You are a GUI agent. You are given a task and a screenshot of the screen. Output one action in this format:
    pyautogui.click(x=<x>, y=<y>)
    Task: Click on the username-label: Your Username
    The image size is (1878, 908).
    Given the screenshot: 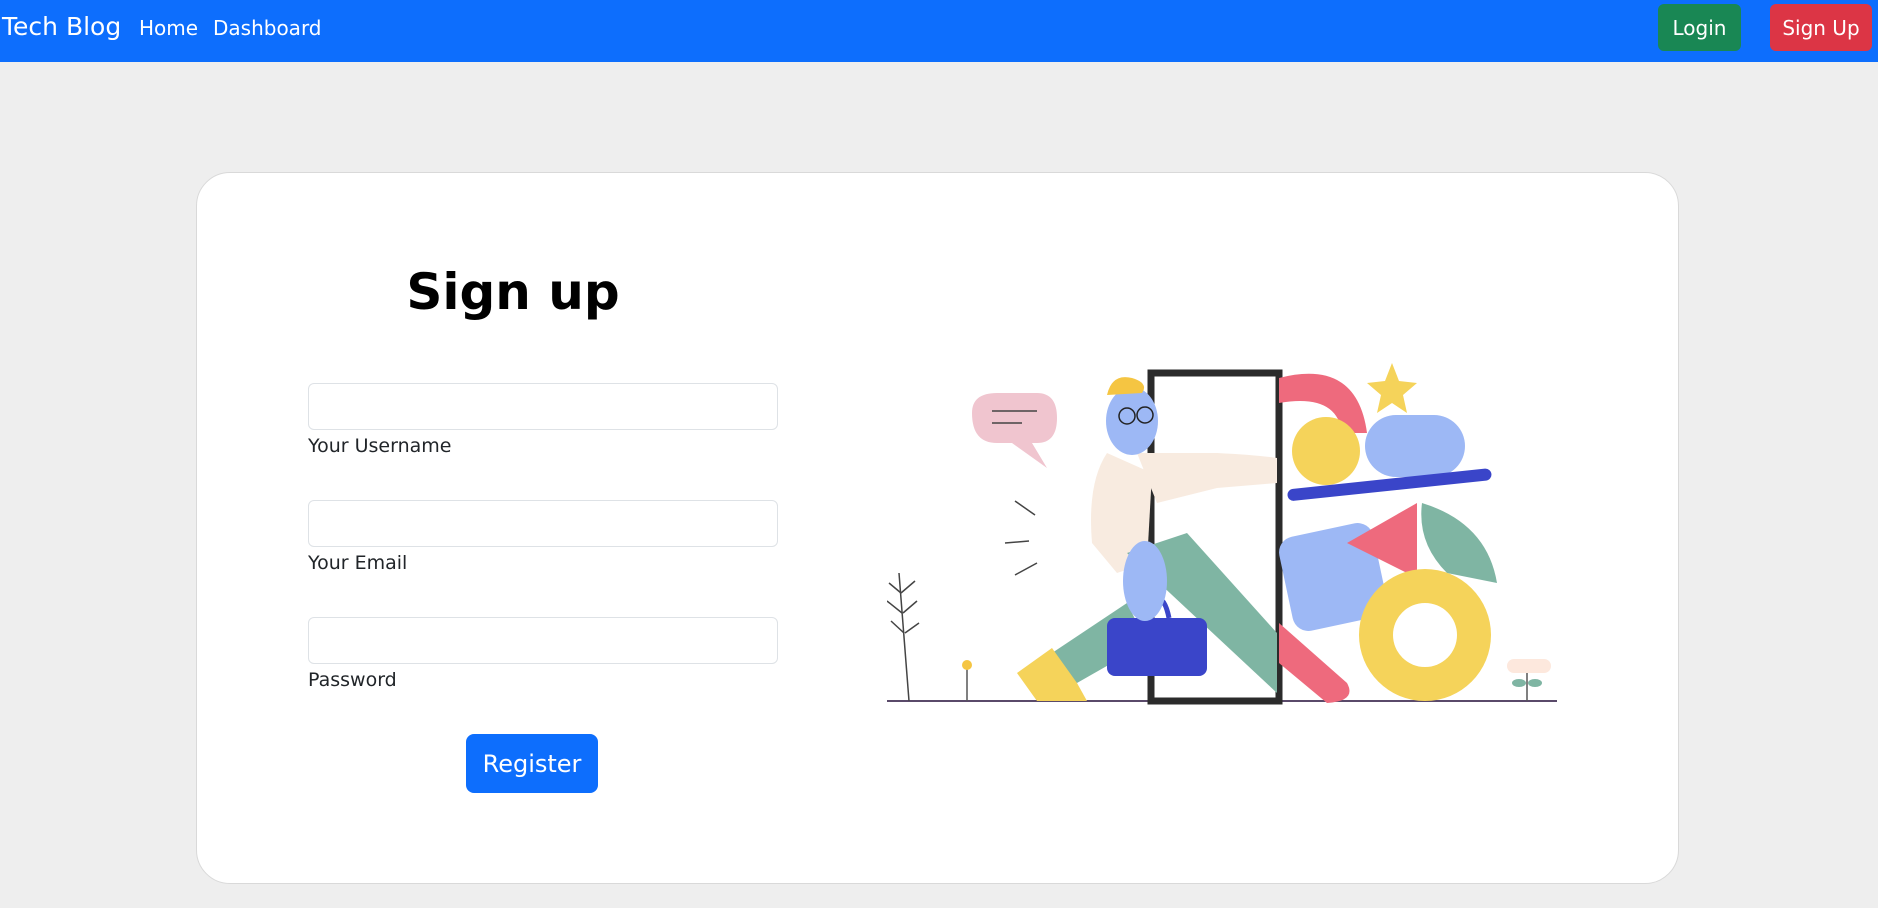 What is the action you would take?
    pyautogui.click(x=380, y=446)
    